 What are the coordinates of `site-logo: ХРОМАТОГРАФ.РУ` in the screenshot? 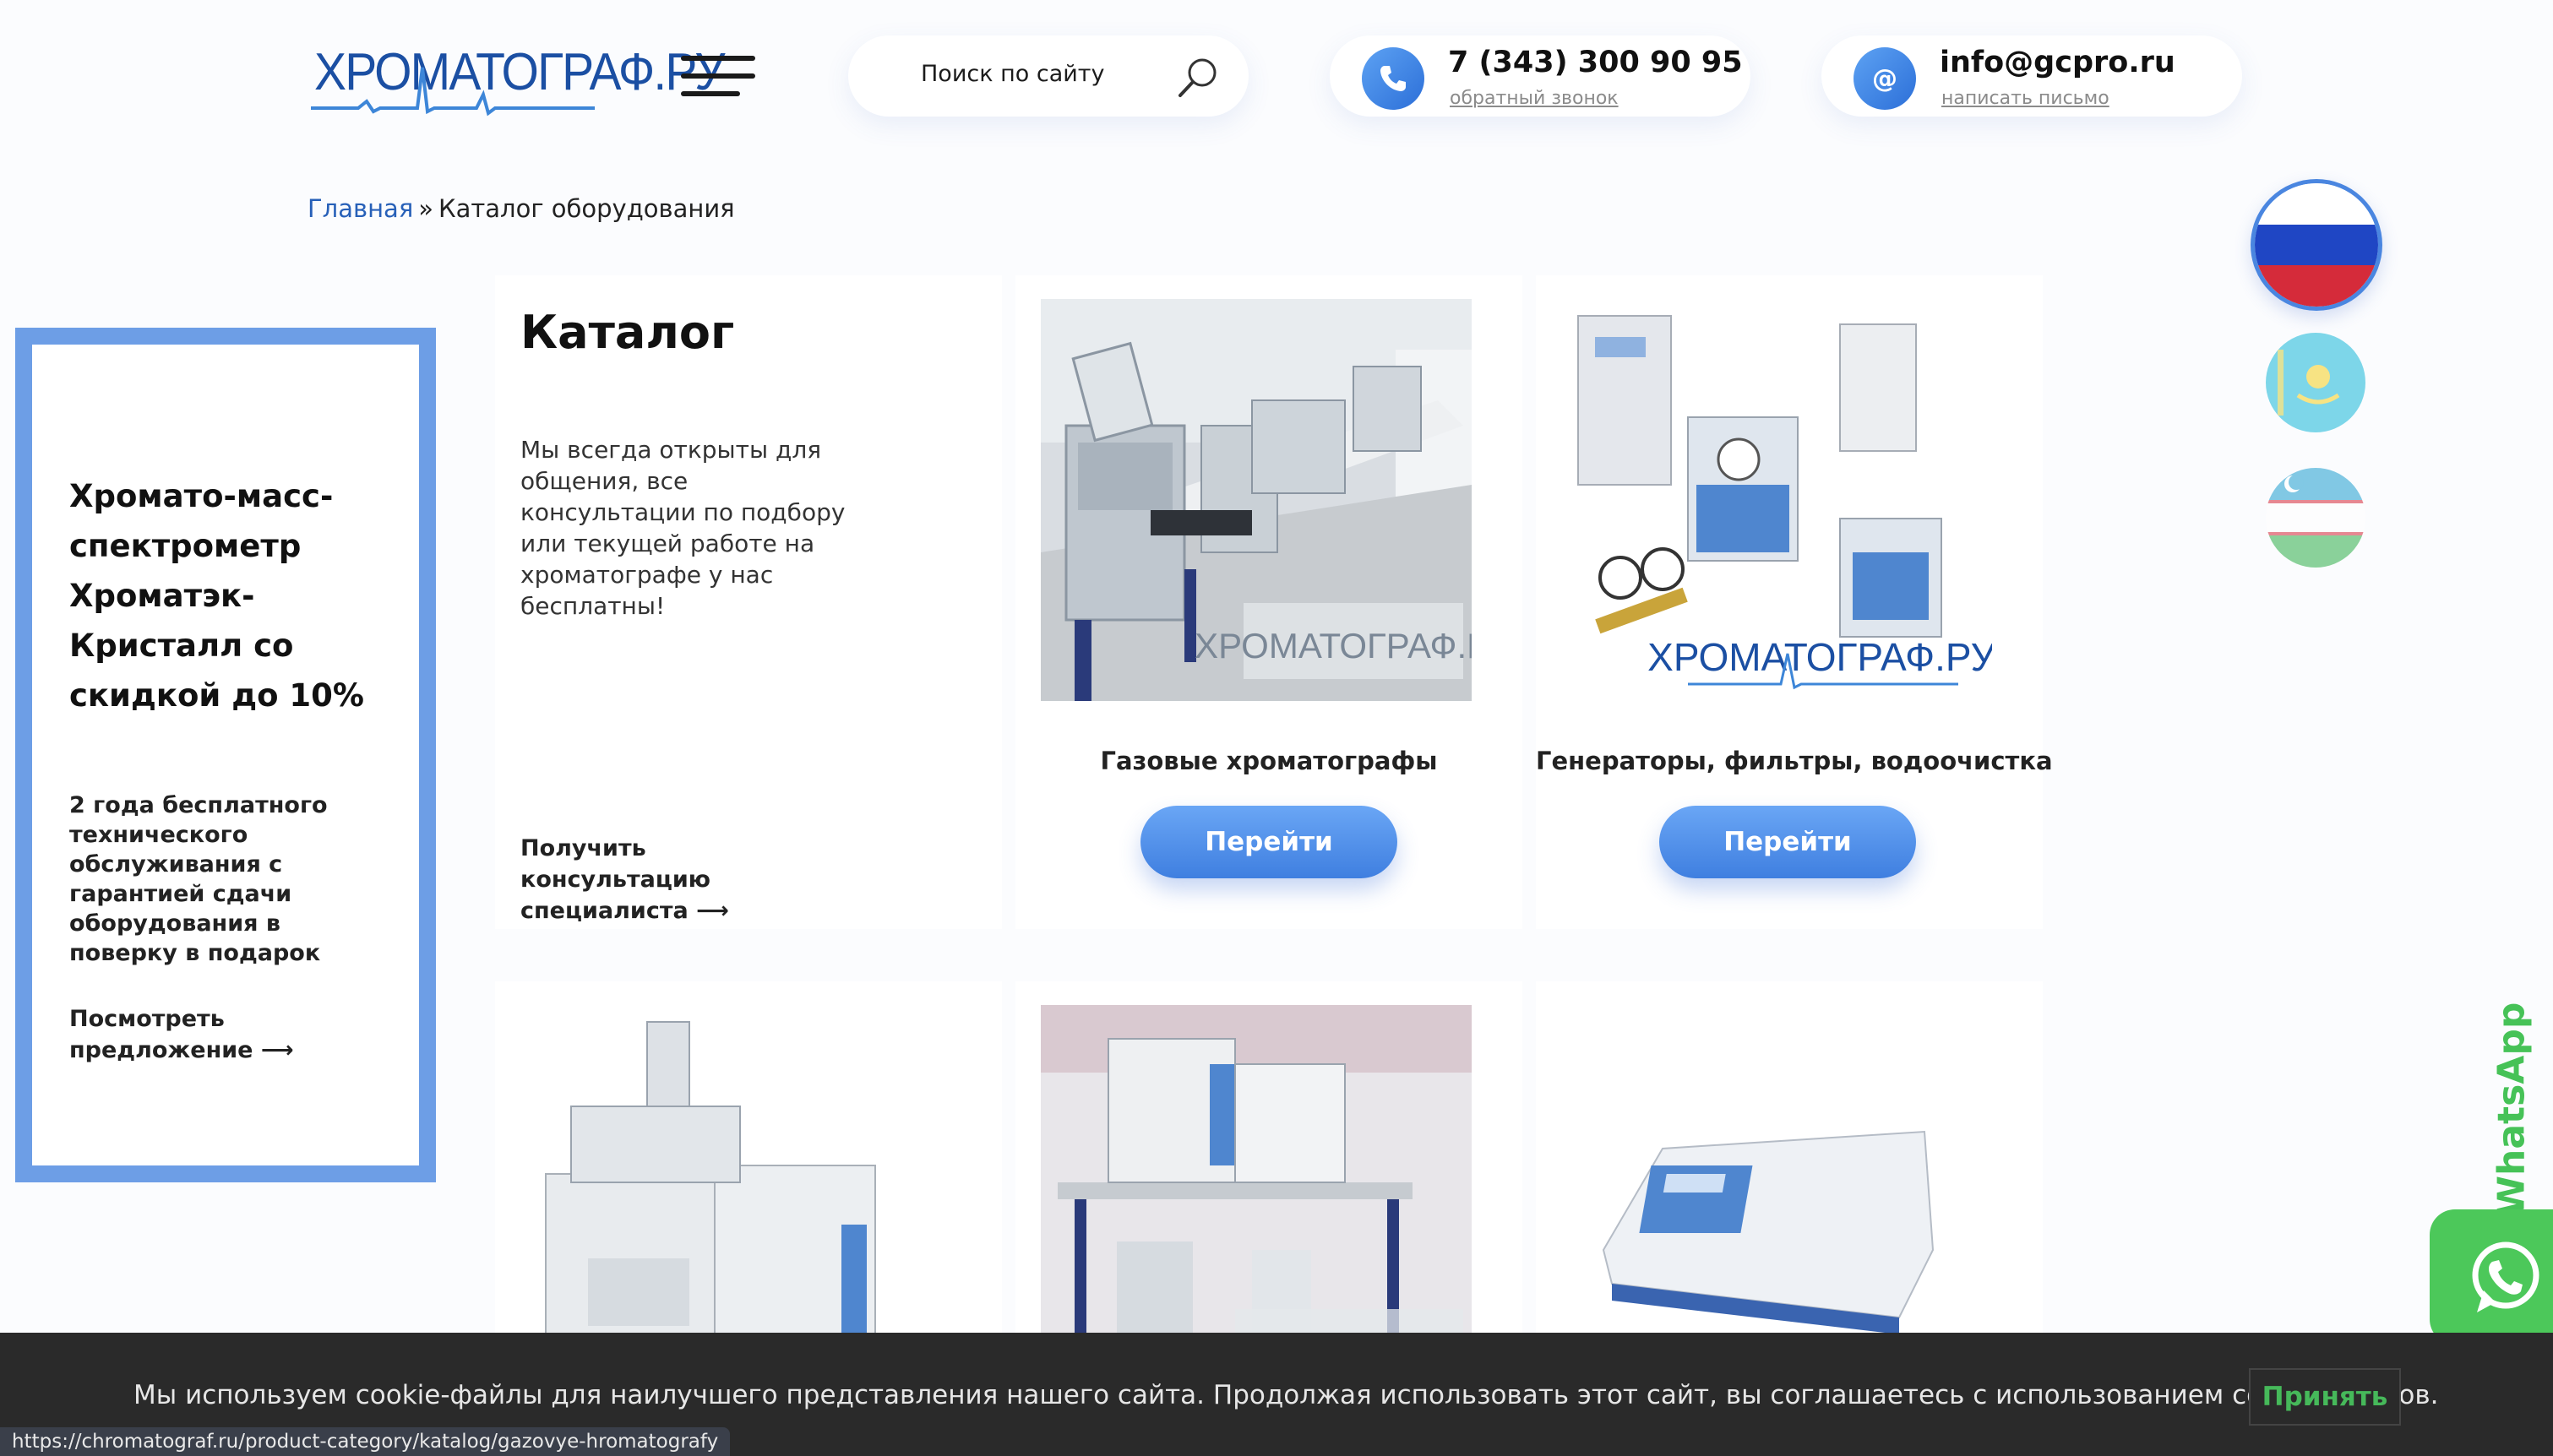 It's located at (517, 76).